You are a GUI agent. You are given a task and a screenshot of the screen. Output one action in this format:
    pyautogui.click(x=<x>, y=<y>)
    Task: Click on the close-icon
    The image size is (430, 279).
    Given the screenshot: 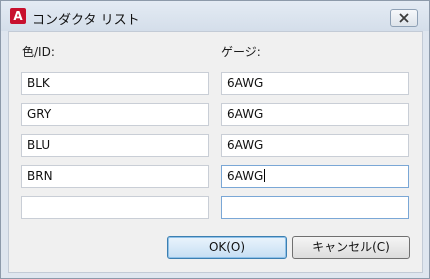 What is the action you would take?
    pyautogui.click(x=404, y=18)
    